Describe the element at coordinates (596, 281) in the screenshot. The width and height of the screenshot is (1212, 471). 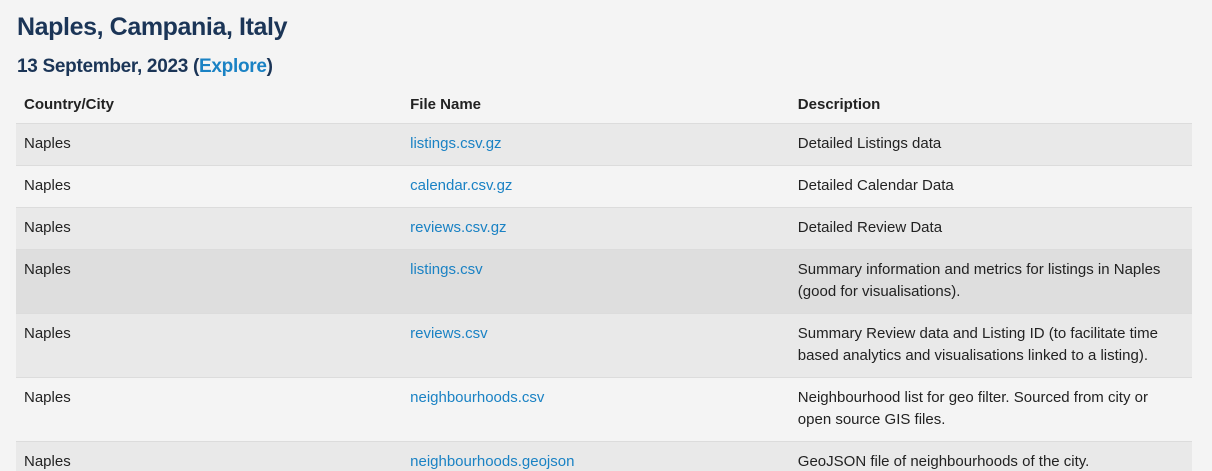
I see `file-cell: listings.csv` at that location.